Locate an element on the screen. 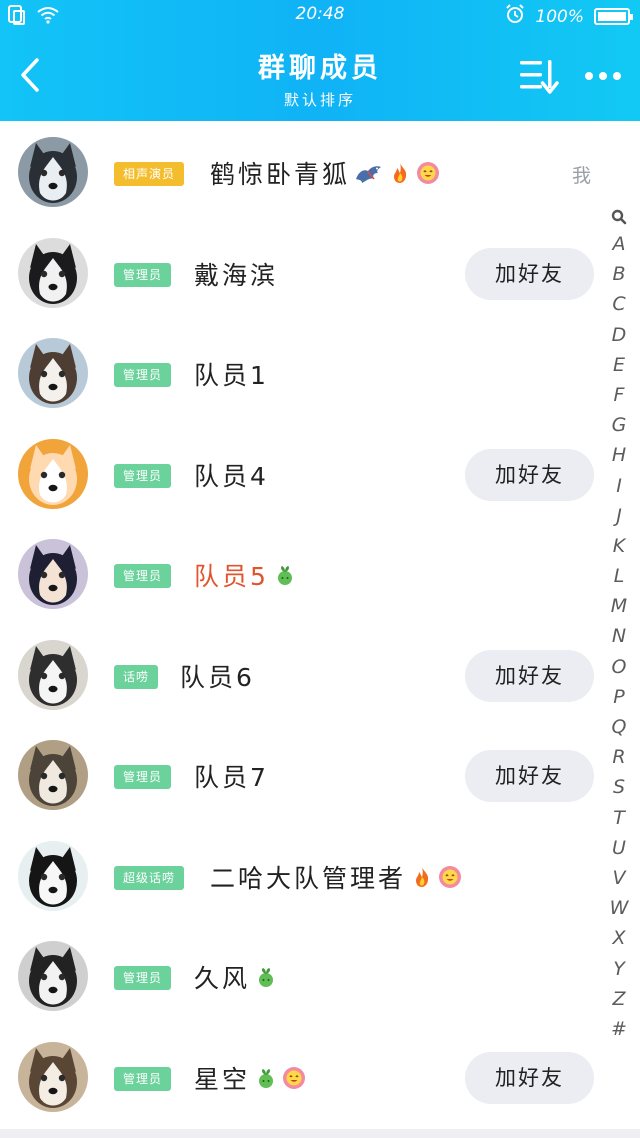  member-name-group: 队员7 is located at coordinates (231, 776).